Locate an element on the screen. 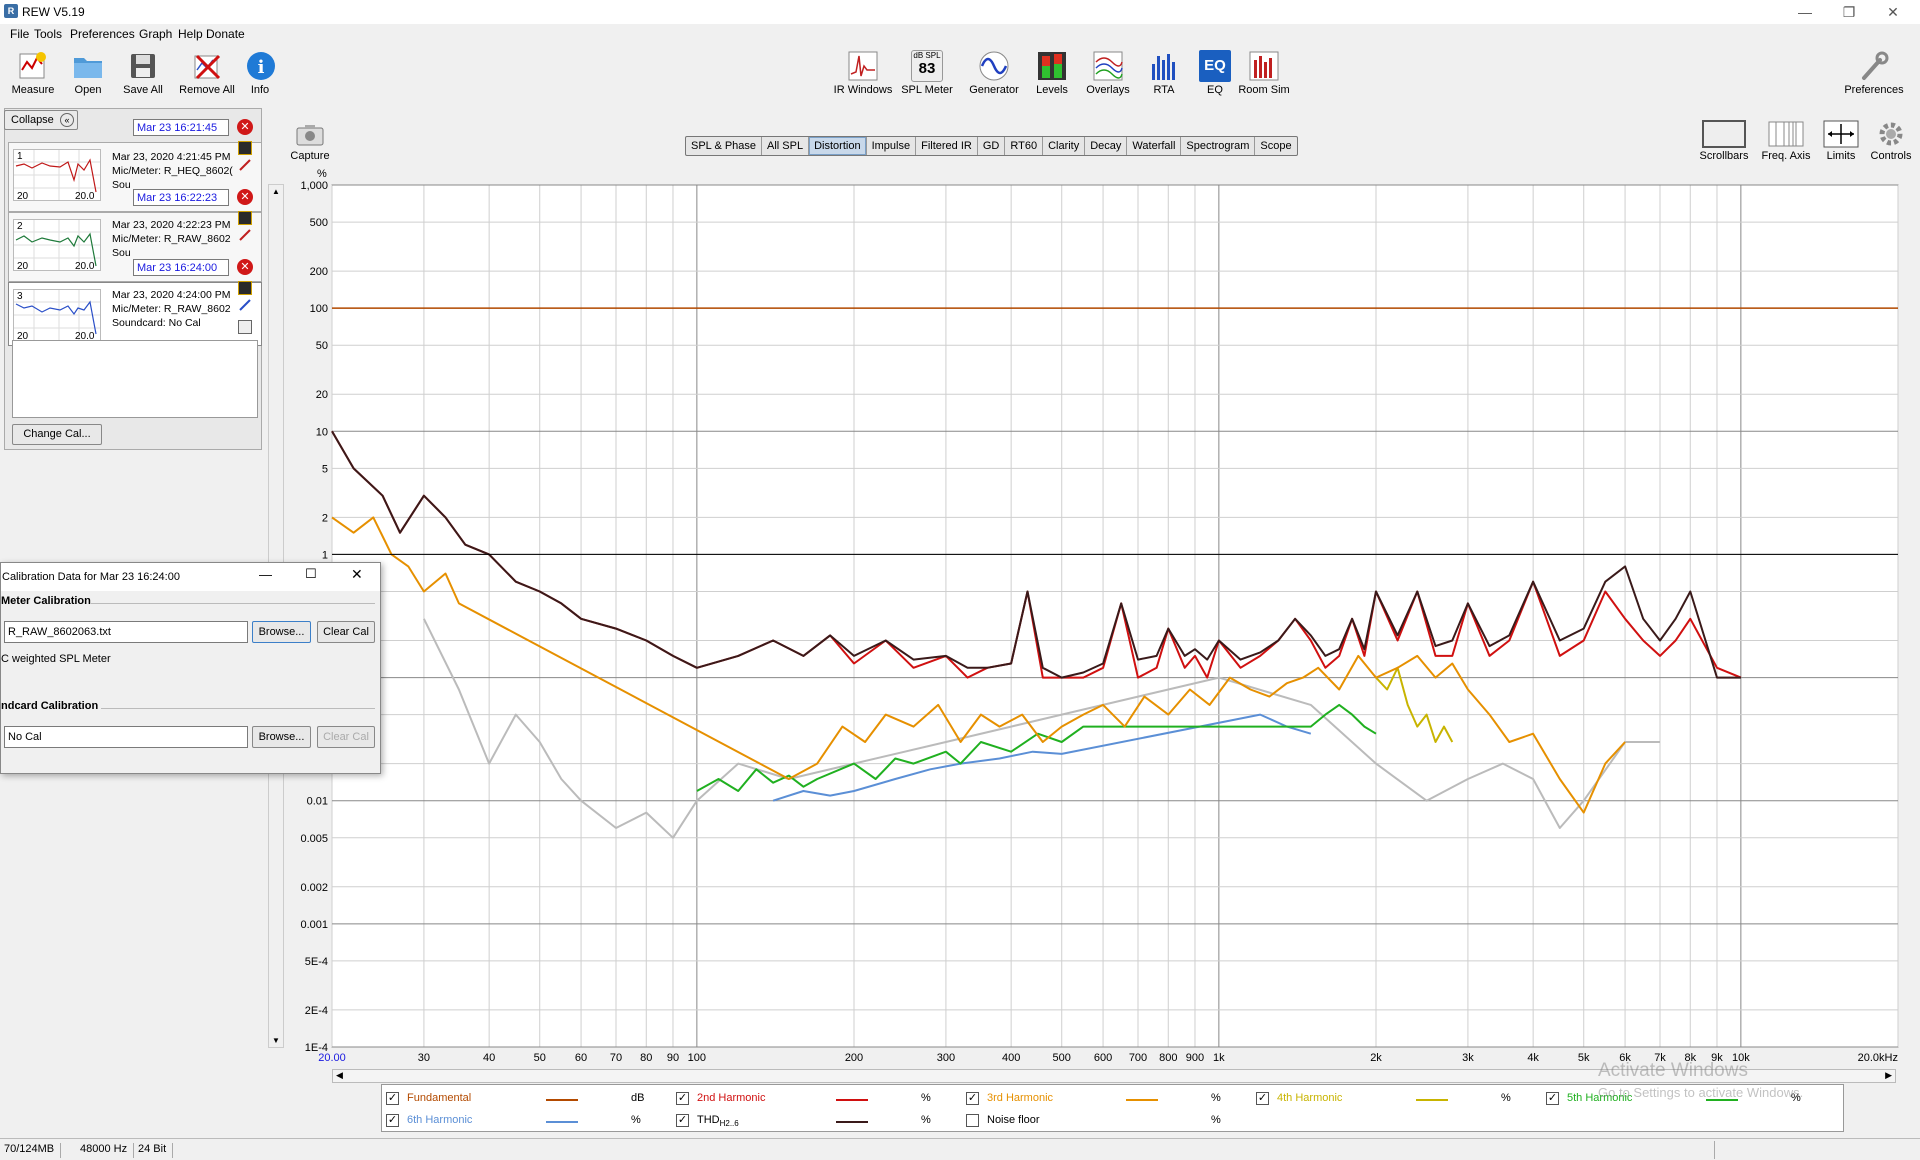 The image size is (1920, 1160). legend-3rd-harmonic: ✓ 3rd Harmonic % is located at coordinates (1111, 1099).